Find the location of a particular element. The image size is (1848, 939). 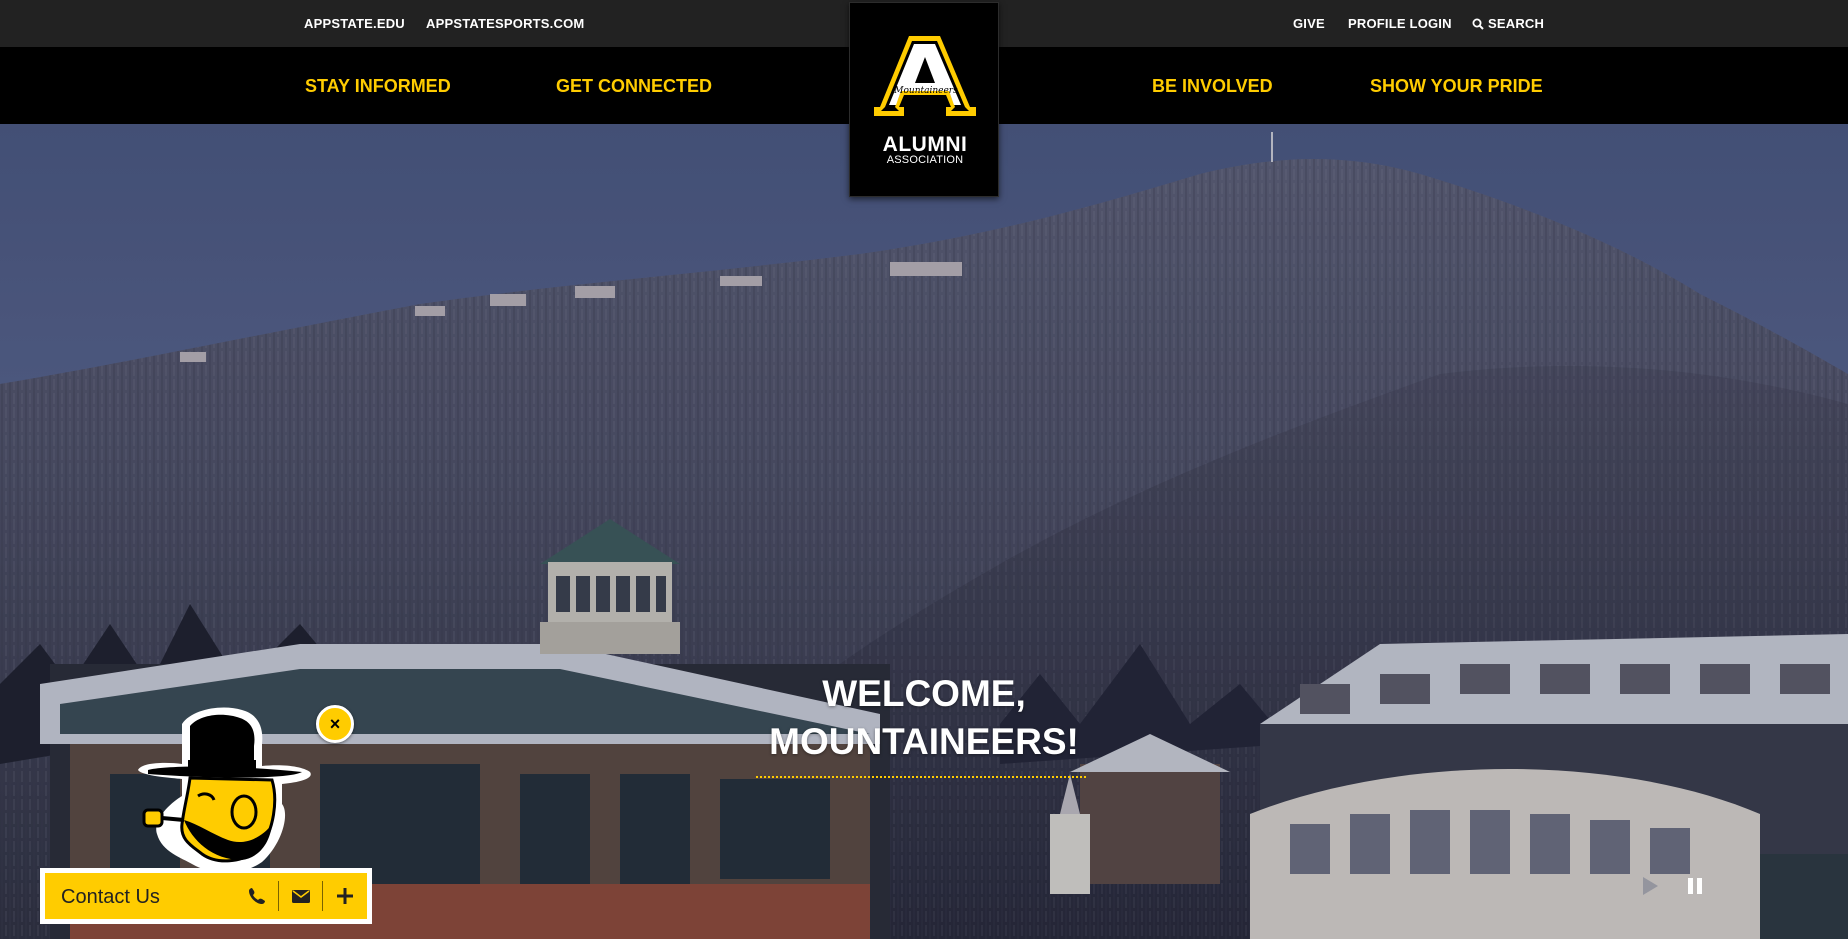

nav-stay-informed: STAY INFORMED is located at coordinates (378, 86).